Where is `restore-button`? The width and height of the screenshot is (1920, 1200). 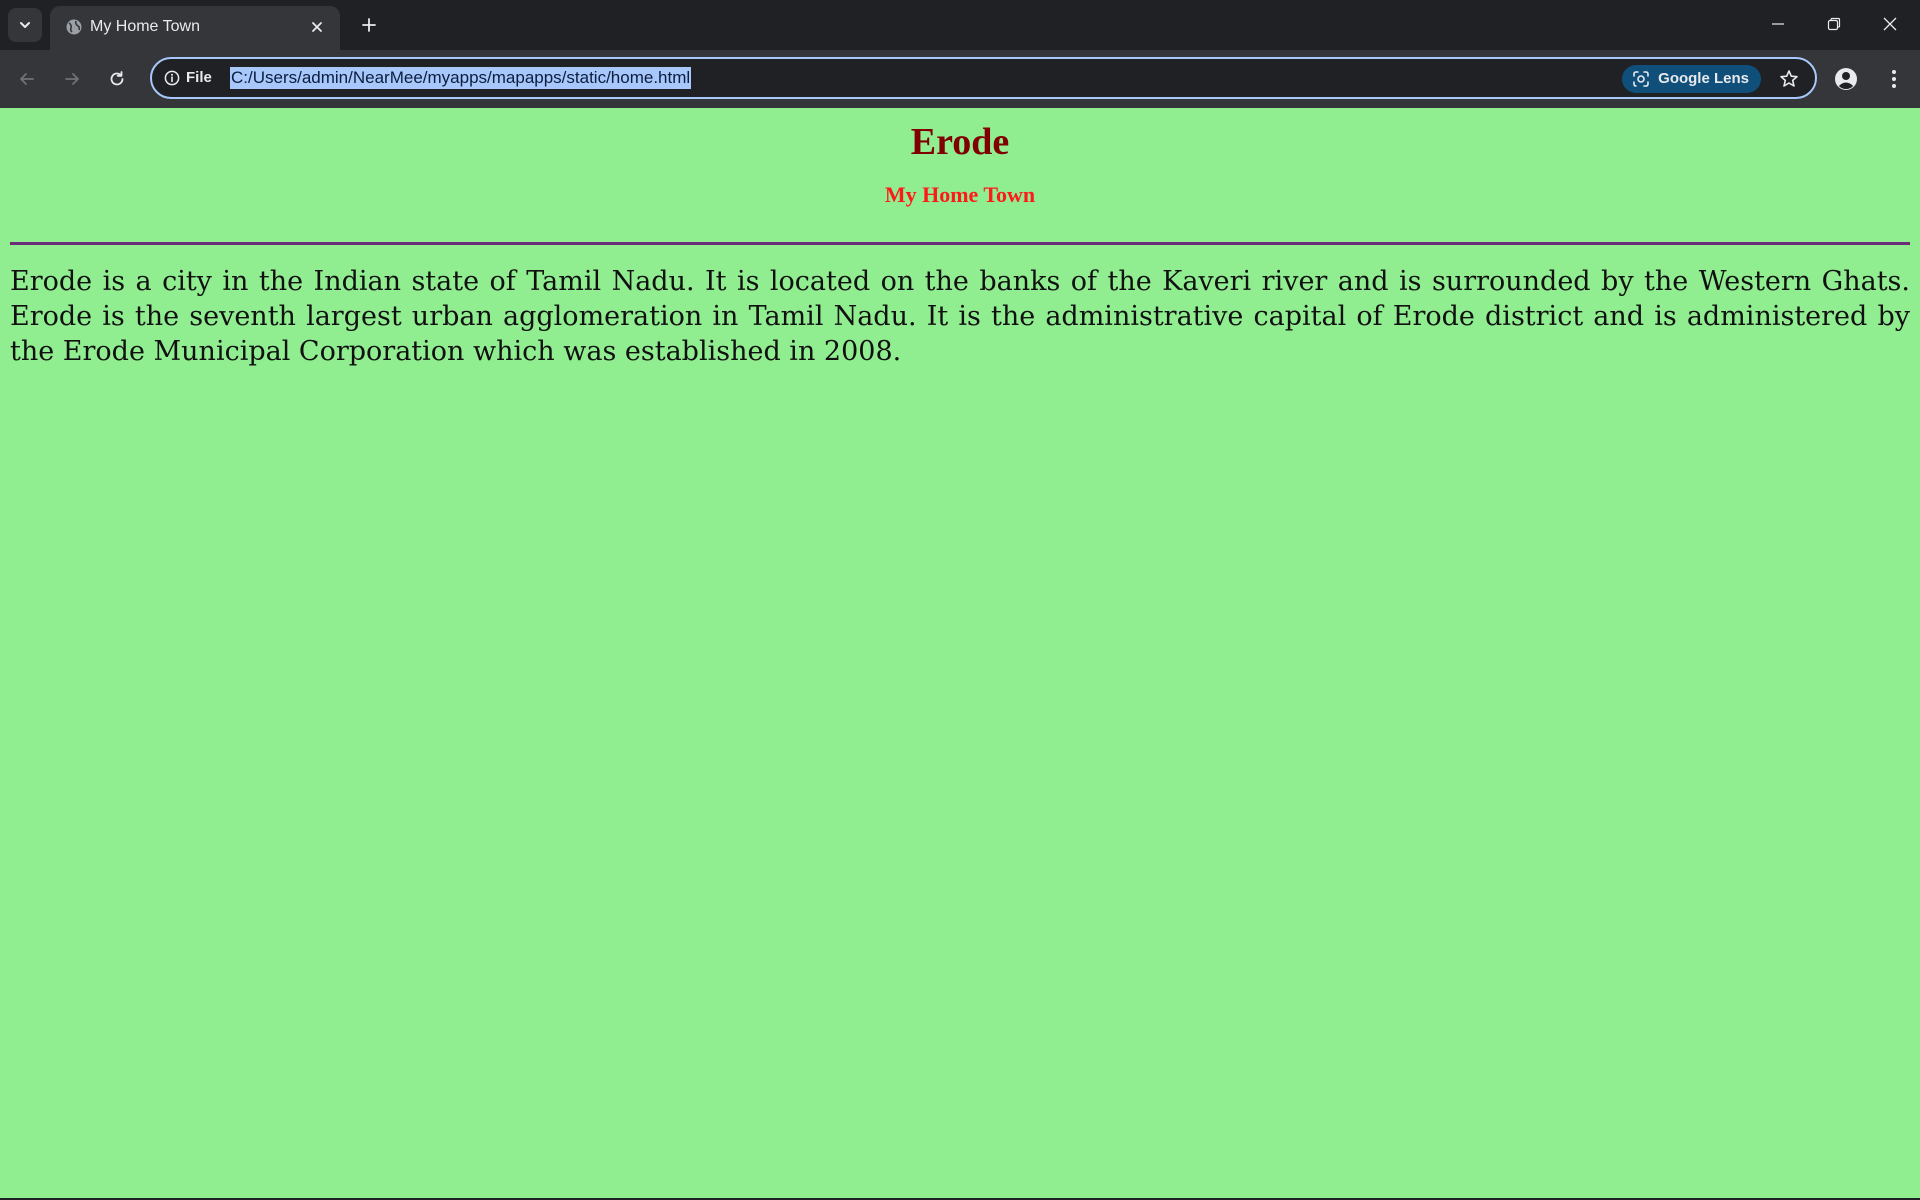
restore-button is located at coordinates (1834, 24).